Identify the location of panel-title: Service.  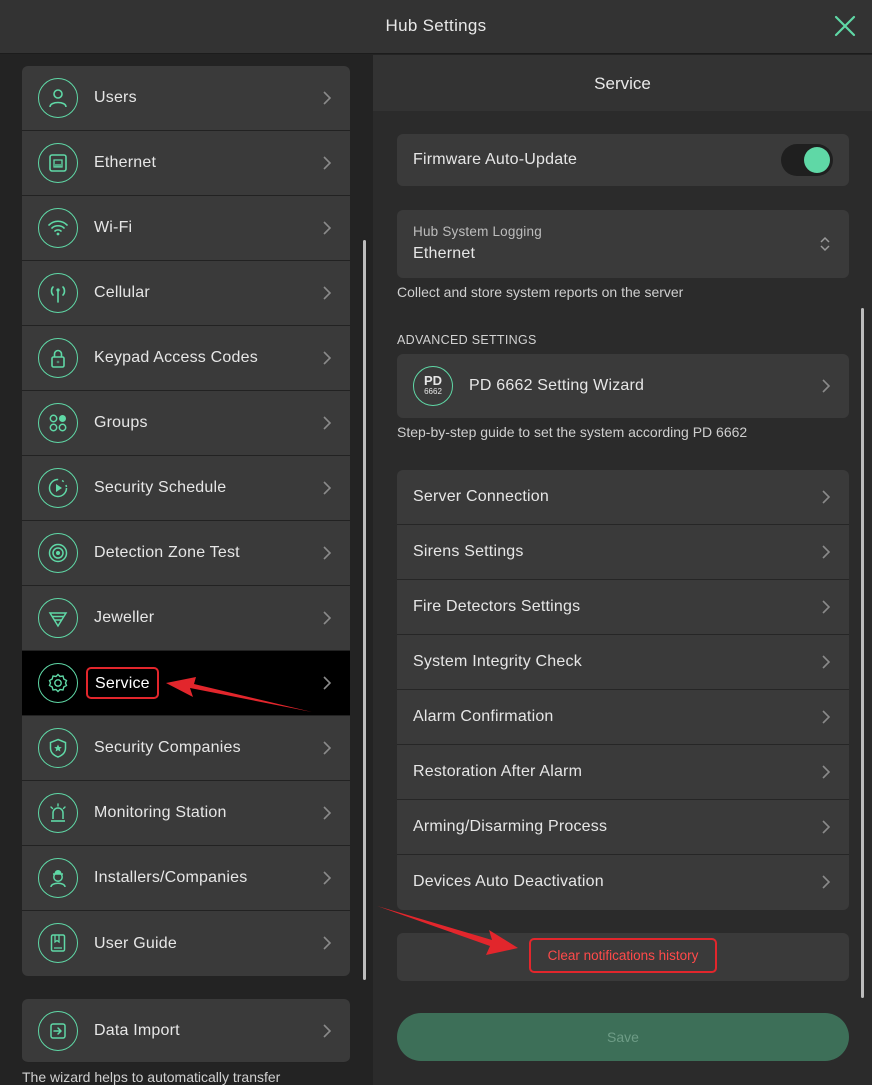
(622, 83).